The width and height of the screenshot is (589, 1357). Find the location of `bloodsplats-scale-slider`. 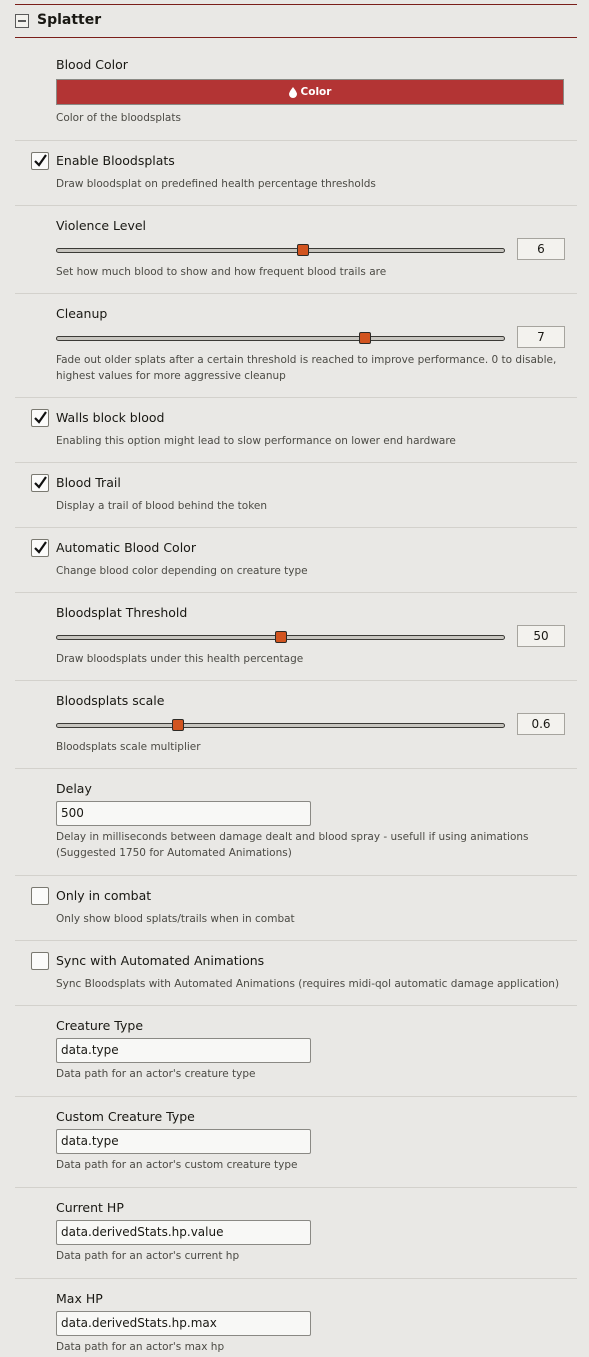

bloodsplats-scale-slider is located at coordinates (280, 725).